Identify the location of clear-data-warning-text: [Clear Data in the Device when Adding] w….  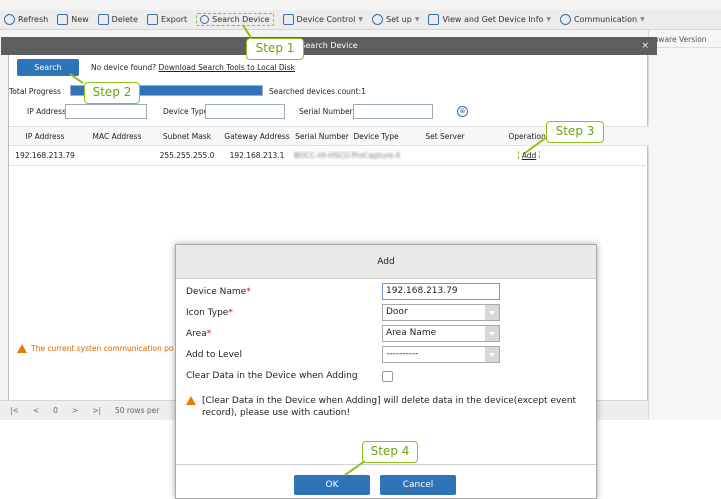
(389, 407).